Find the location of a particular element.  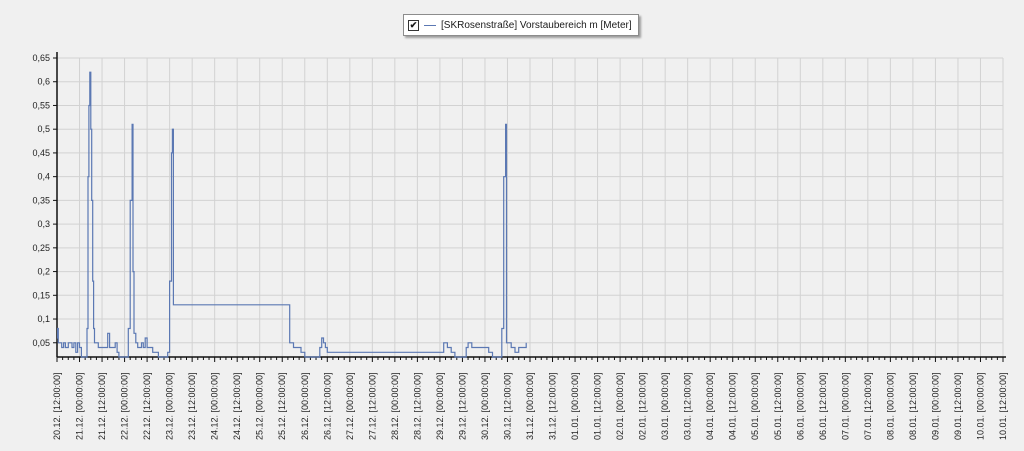

x-tick-label: 07.01. [00:00:00] is located at coordinates (845, 406).